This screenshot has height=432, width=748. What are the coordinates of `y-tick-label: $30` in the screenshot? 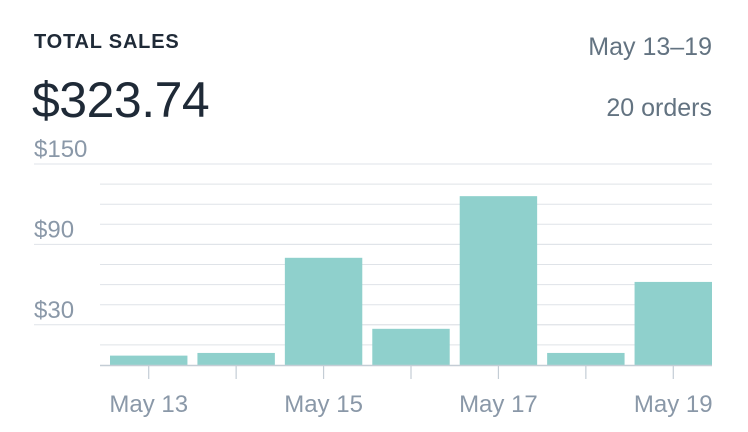 It's located at (54, 310).